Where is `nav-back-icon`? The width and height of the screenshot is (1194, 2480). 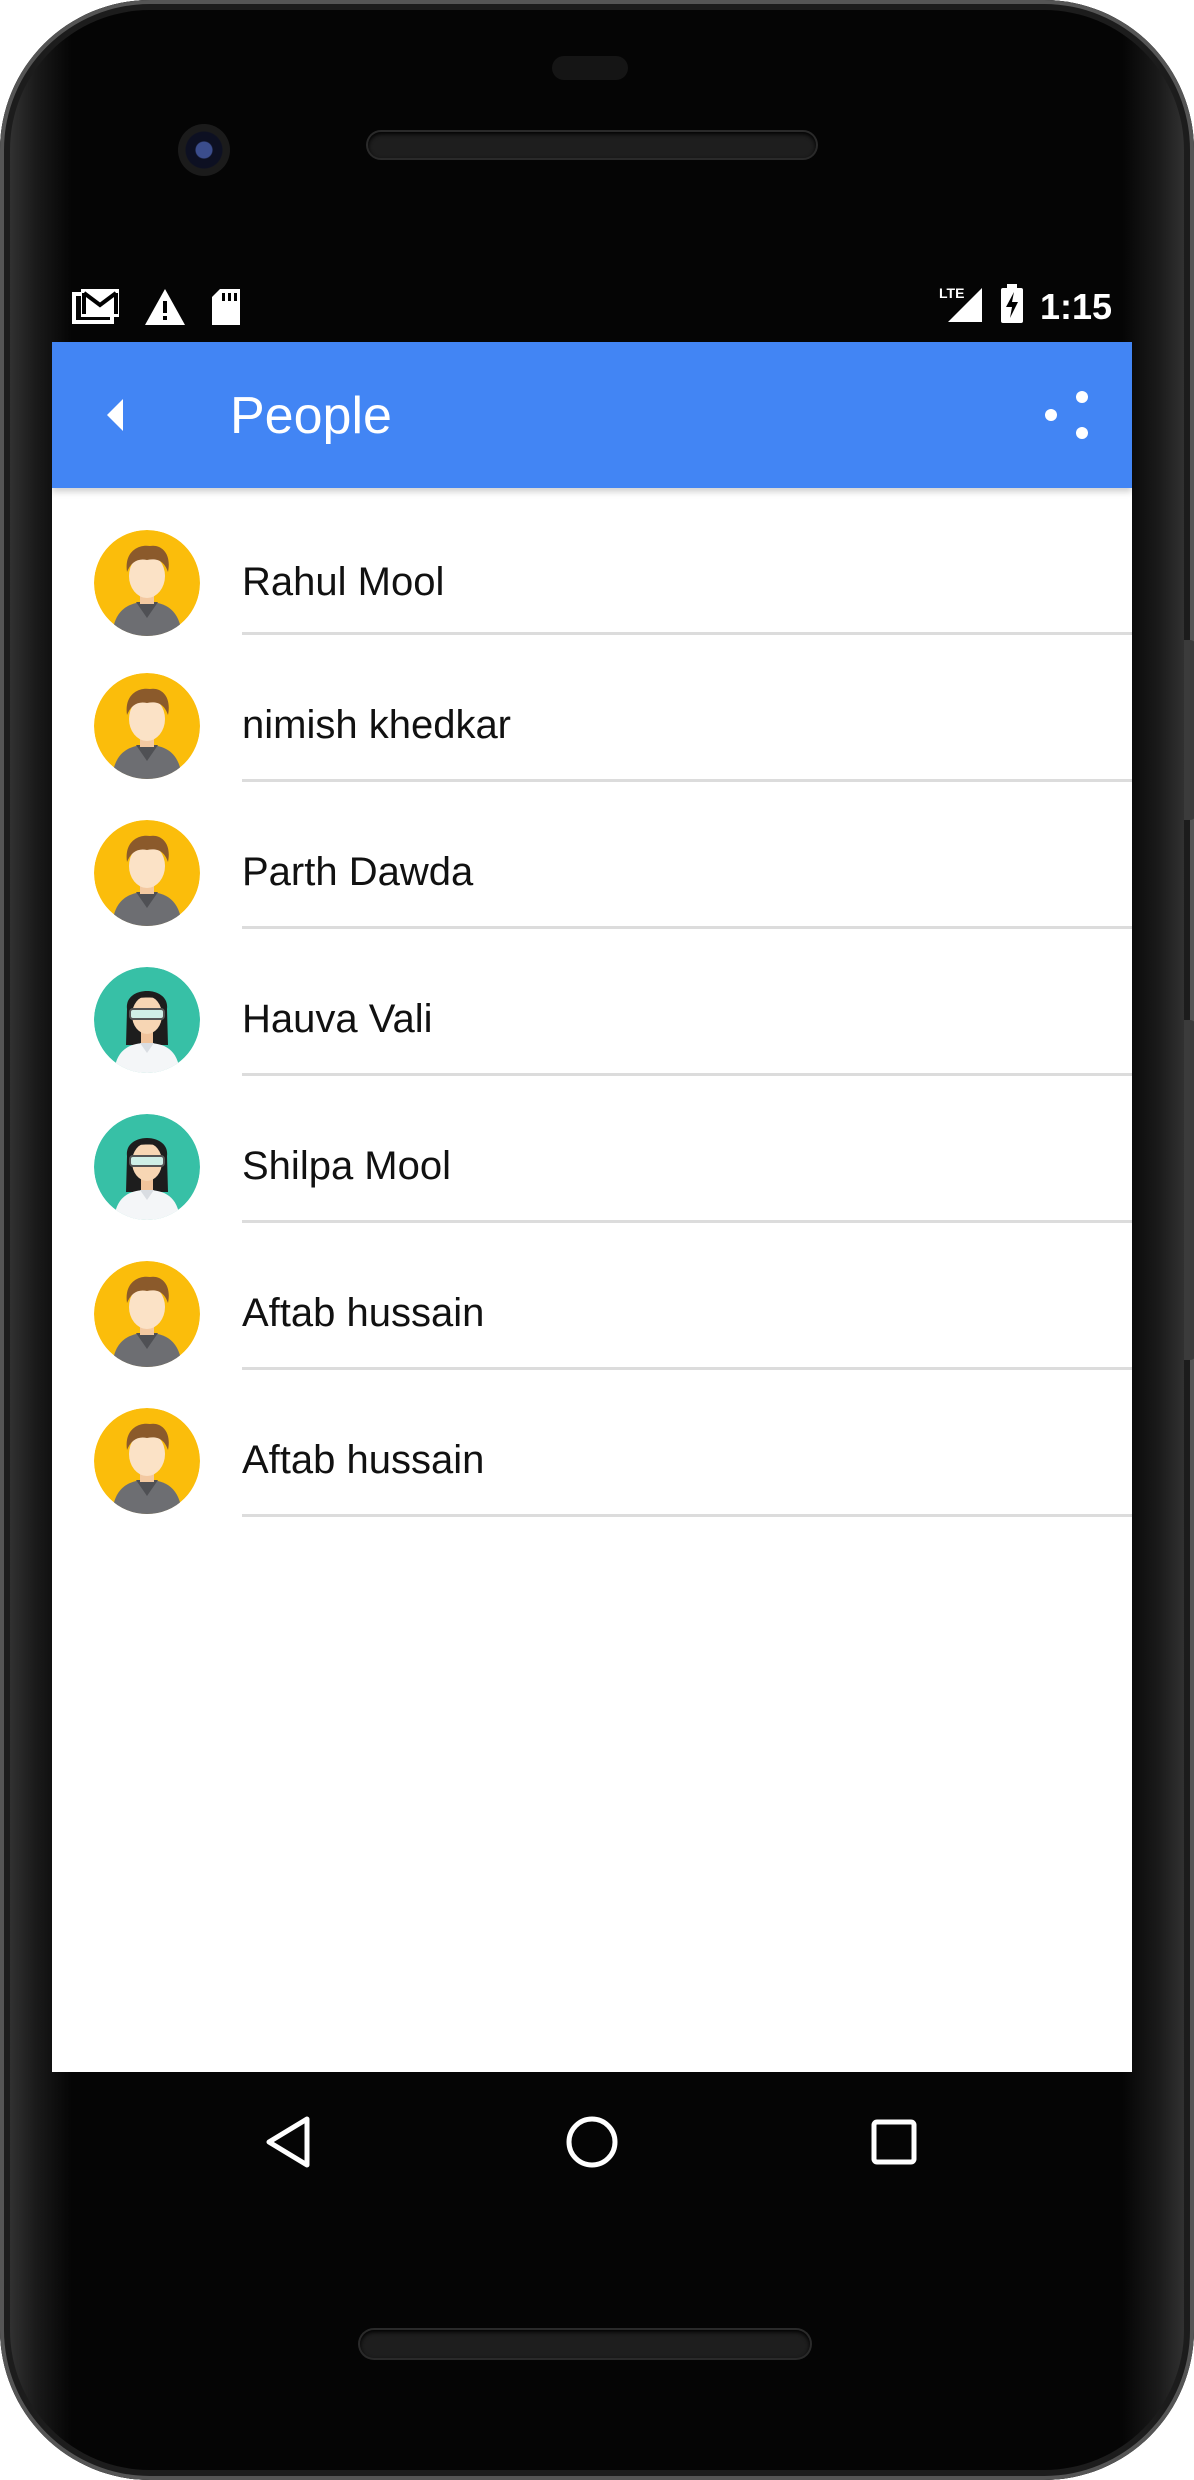 nav-back-icon is located at coordinates (288, 2142).